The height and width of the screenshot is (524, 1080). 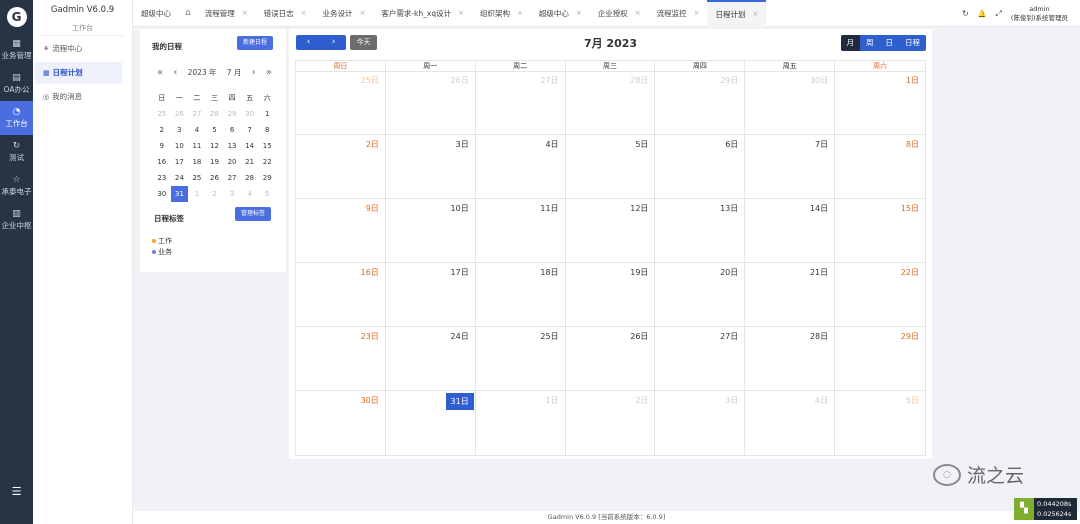 What do you see at coordinates (16, 118) in the screenshot?
I see `rail-item-2: ◔ 工作台` at bounding box center [16, 118].